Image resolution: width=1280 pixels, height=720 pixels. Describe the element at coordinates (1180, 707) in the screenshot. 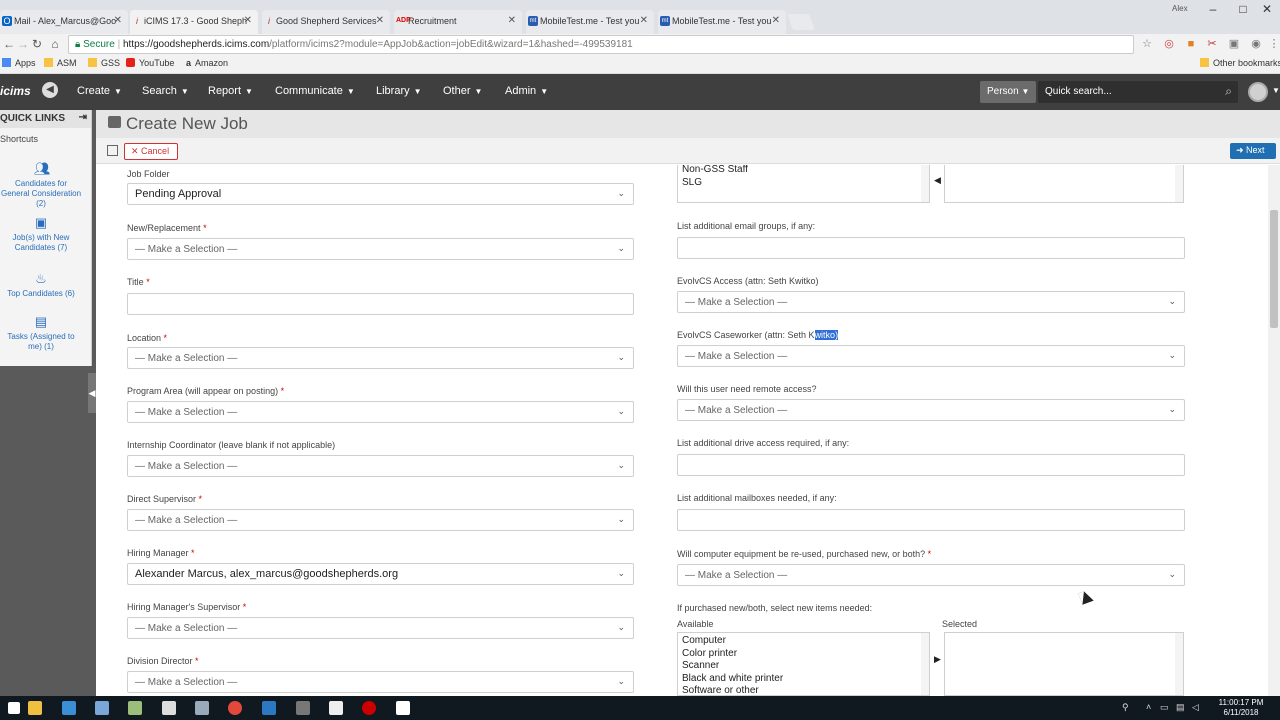

I see `network-icon: ▤` at that location.